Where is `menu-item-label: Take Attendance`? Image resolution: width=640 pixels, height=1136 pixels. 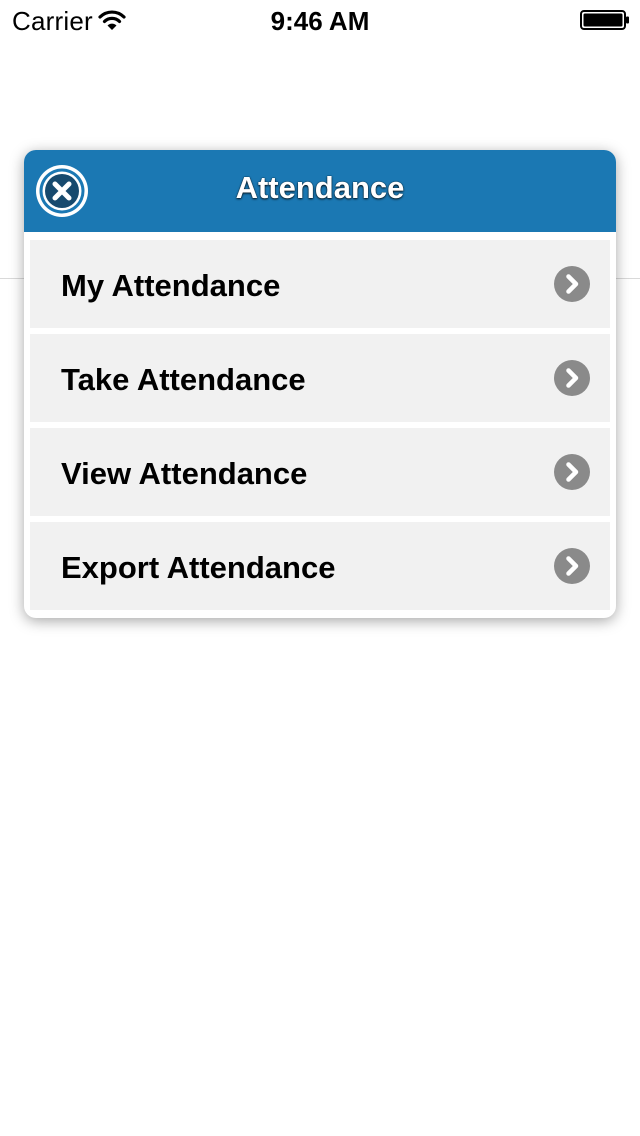 menu-item-label: Take Attendance is located at coordinates (183, 379).